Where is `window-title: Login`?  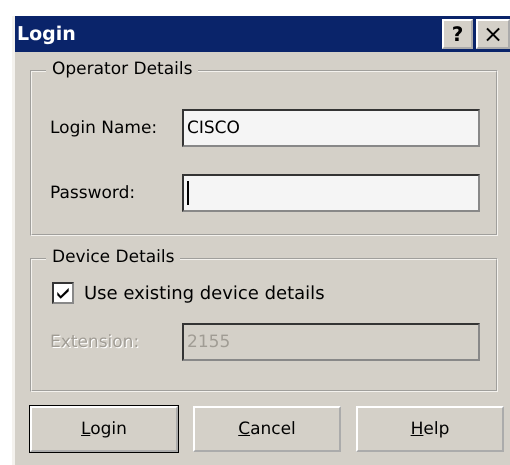 window-title: Login is located at coordinates (46, 34).